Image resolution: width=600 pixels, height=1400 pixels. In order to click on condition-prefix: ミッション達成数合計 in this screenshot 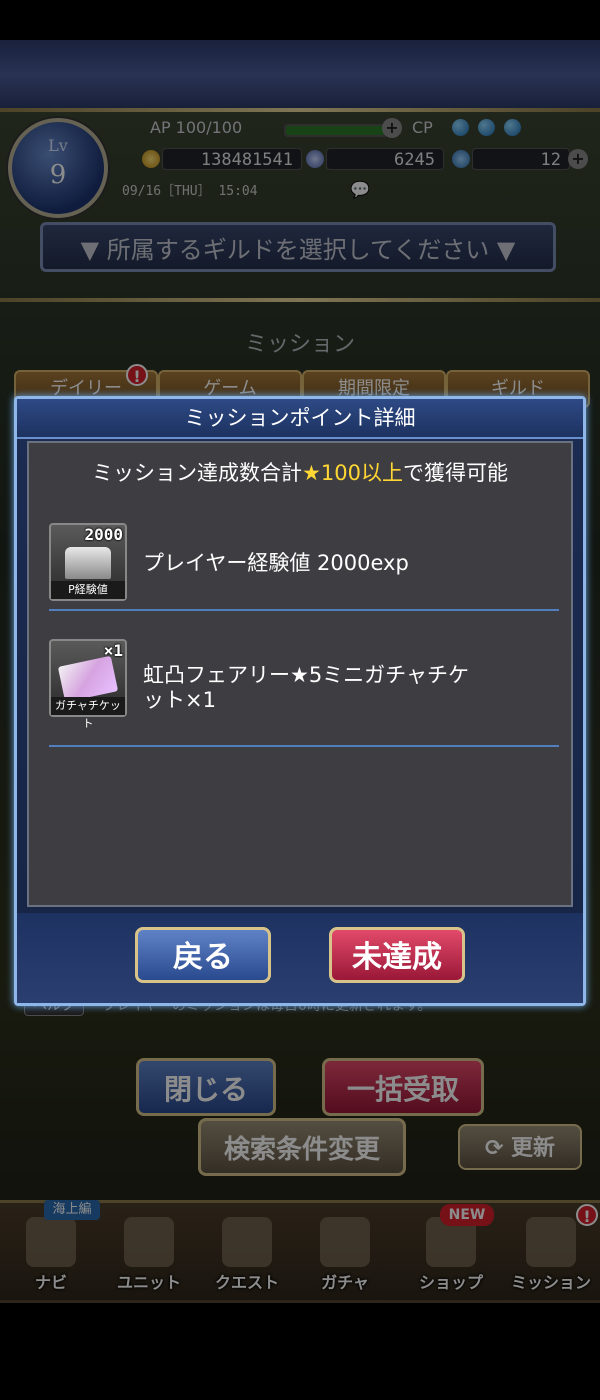, I will do `click(197, 473)`.